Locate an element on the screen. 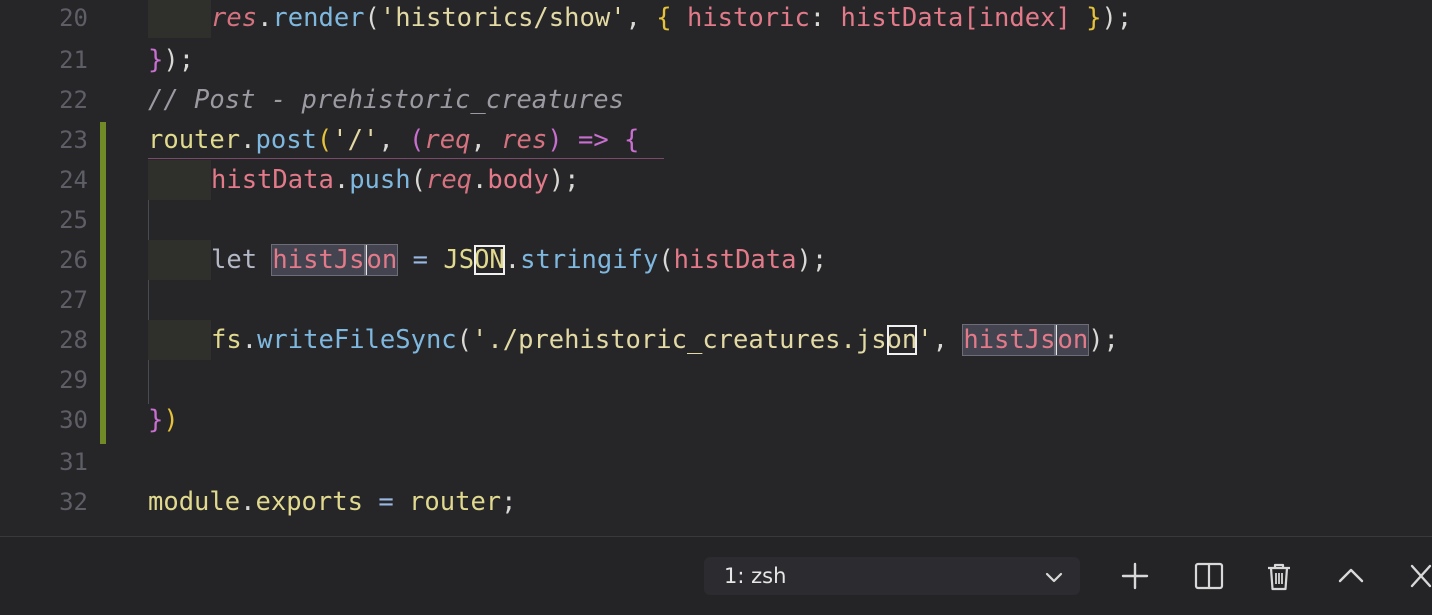 The width and height of the screenshot is (1432, 615). code-text: }) is located at coordinates (163, 420).